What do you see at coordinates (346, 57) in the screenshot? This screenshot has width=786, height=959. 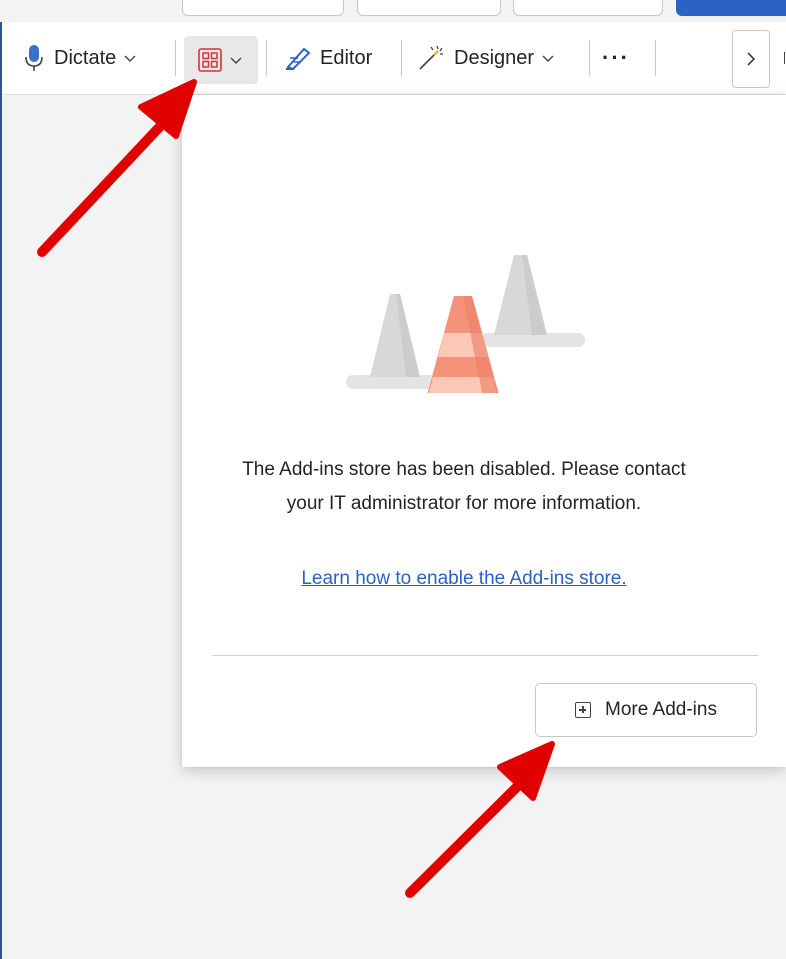 I see `editor-label: Editor` at bounding box center [346, 57].